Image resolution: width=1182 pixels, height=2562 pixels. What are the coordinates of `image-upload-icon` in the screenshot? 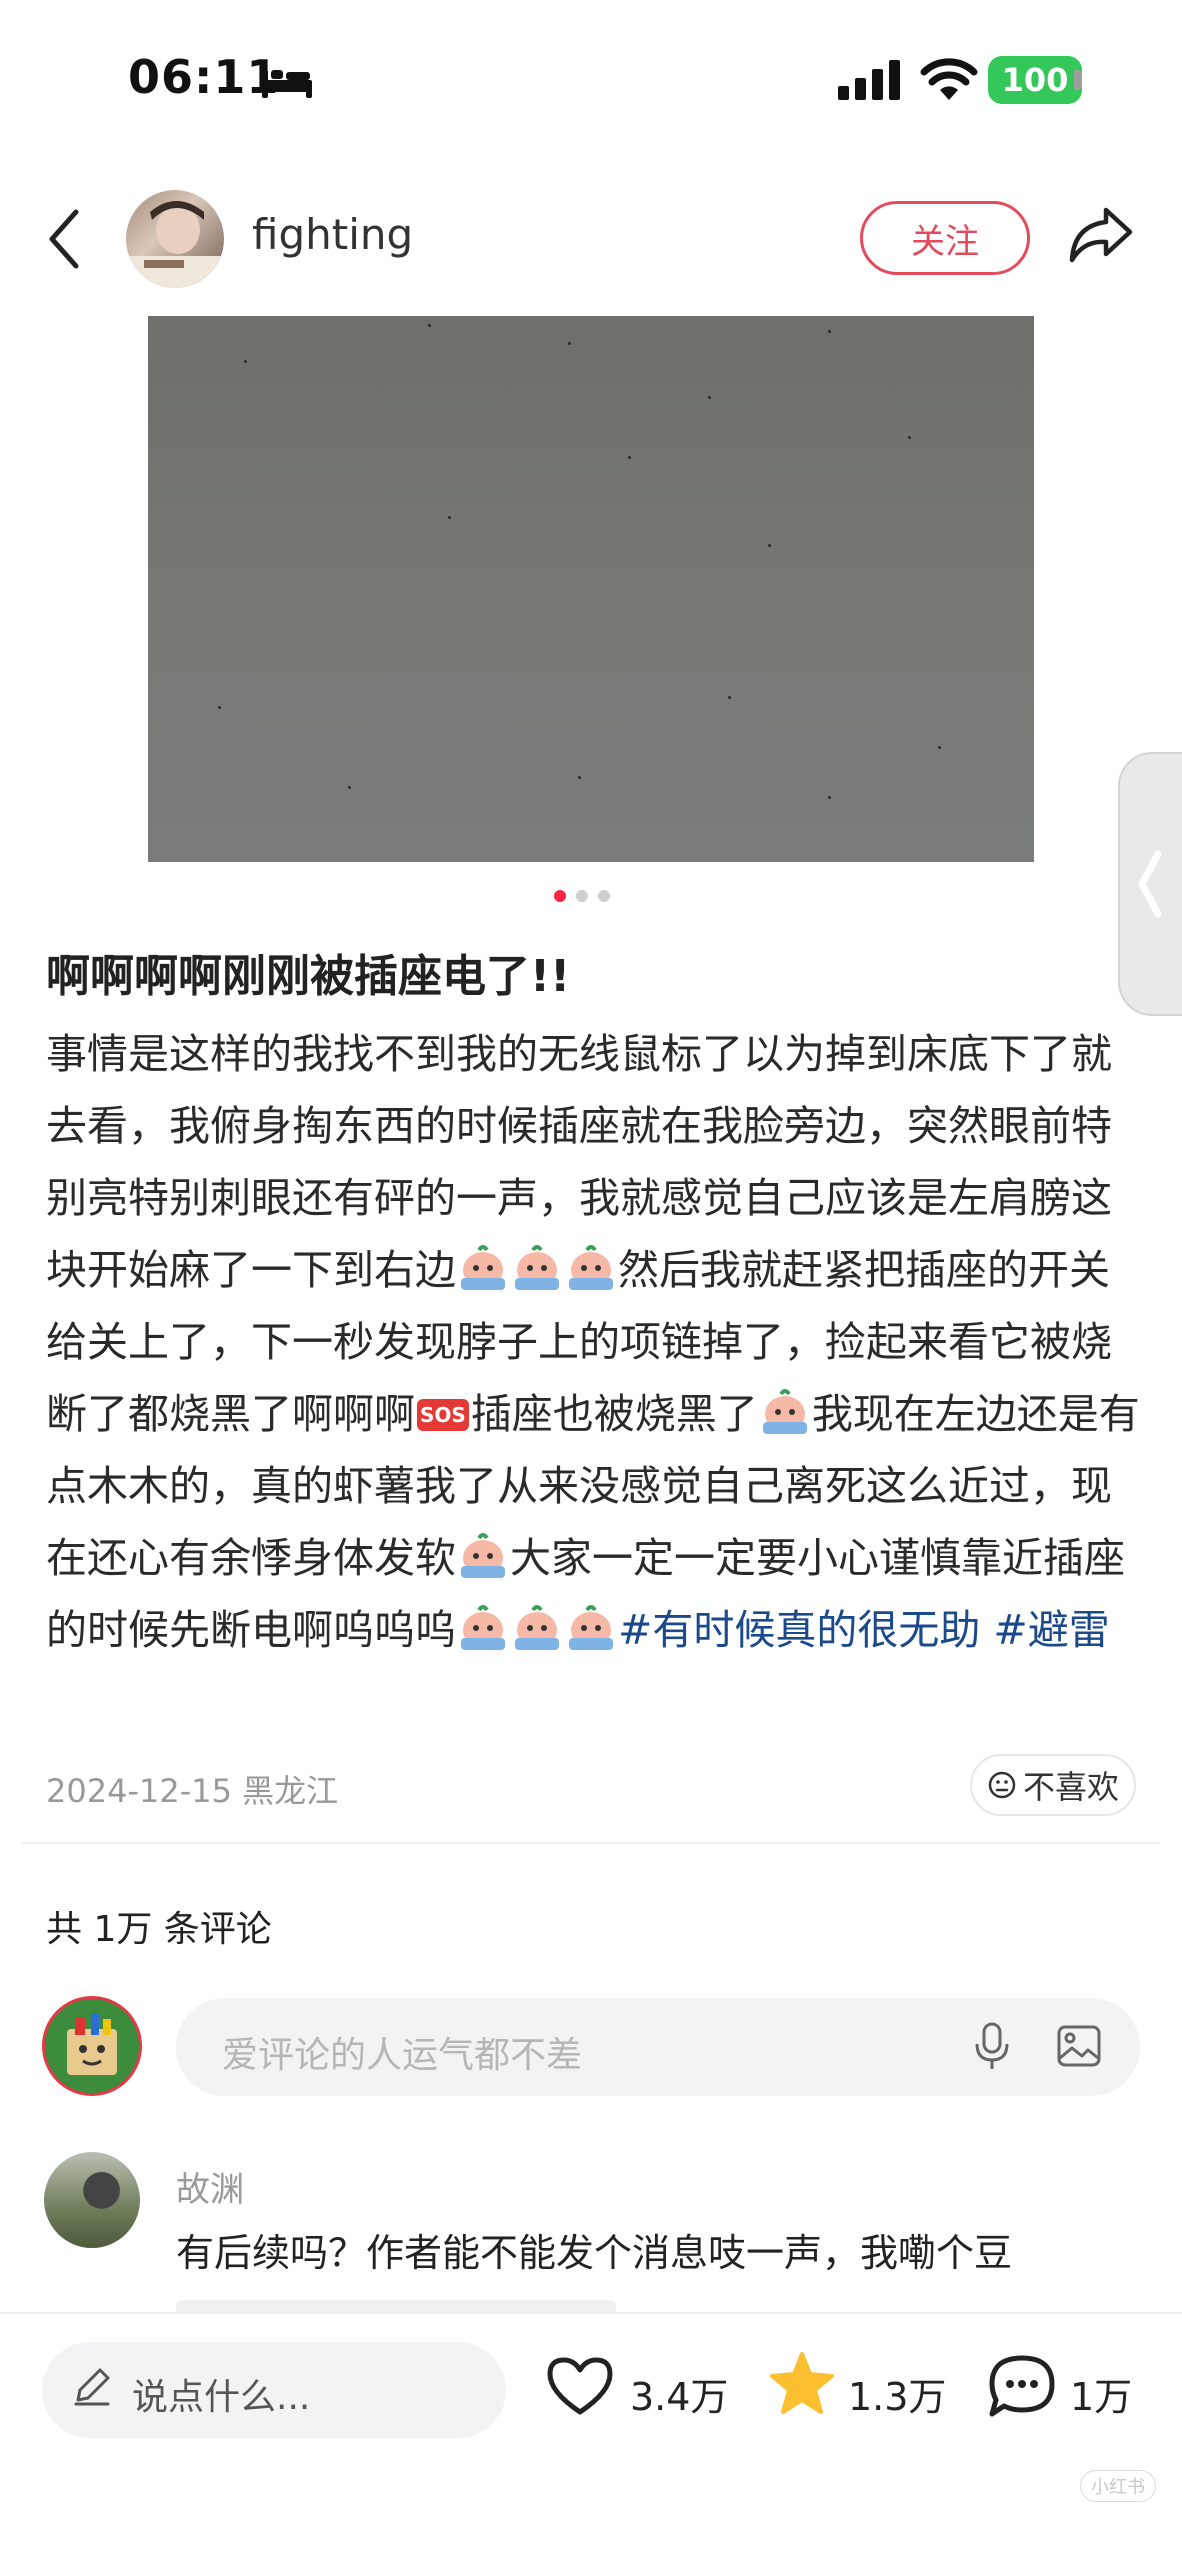 It's located at (1079, 2048).